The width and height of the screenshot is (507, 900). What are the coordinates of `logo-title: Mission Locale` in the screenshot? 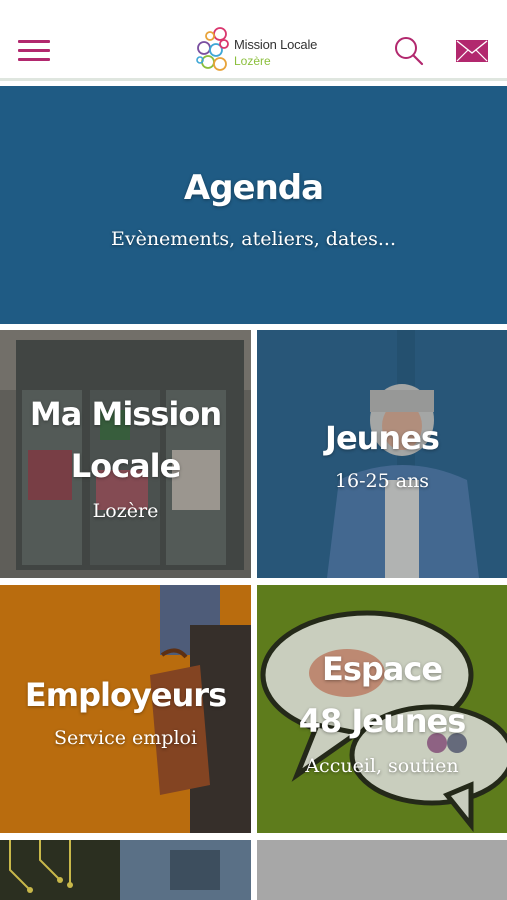 It's located at (276, 44).